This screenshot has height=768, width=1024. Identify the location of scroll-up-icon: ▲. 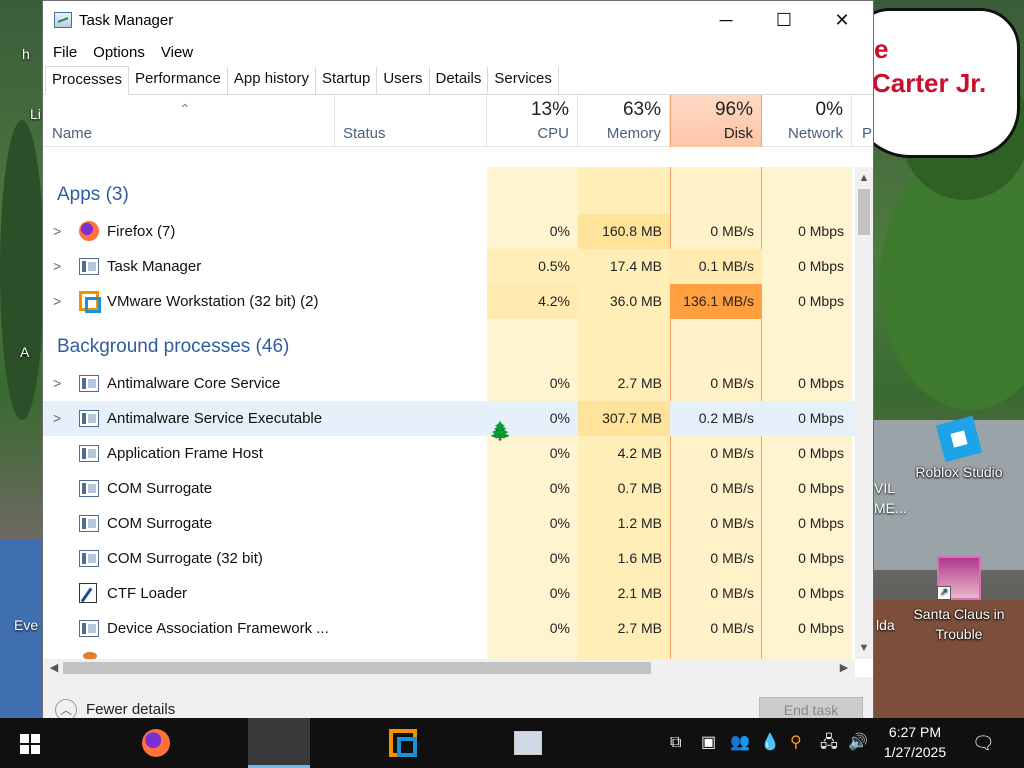
(864, 178).